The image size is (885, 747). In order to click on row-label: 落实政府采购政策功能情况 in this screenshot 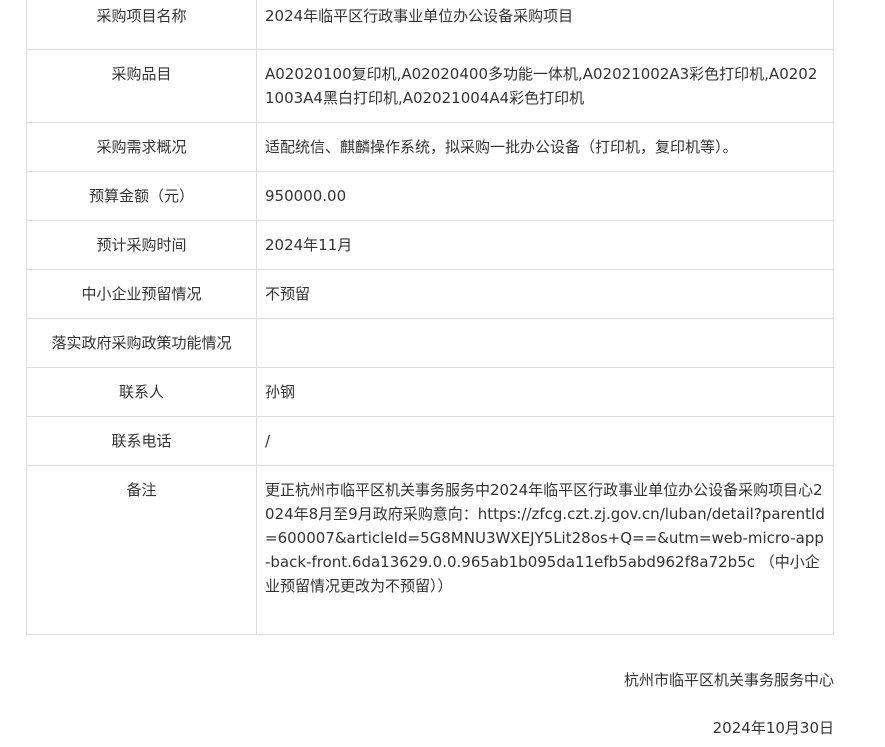, I will do `click(141, 343)`.